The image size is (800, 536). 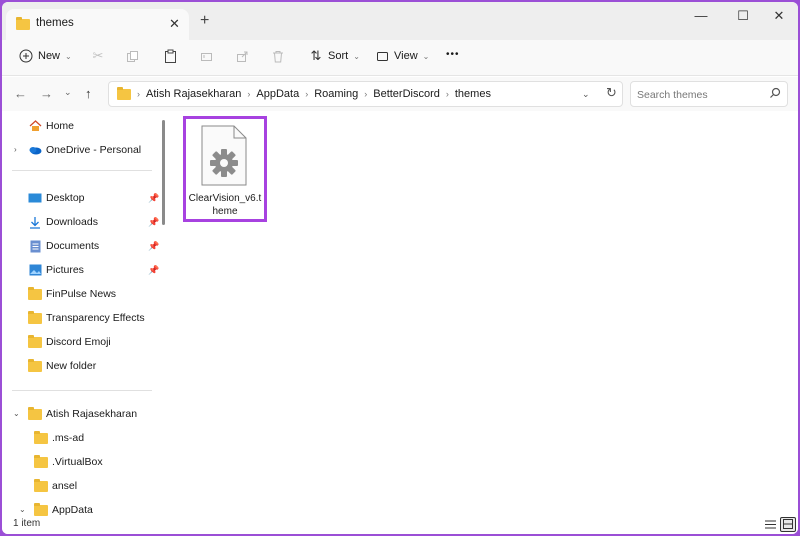 I want to click on grid-view-icon, so click(x=788, y=525).